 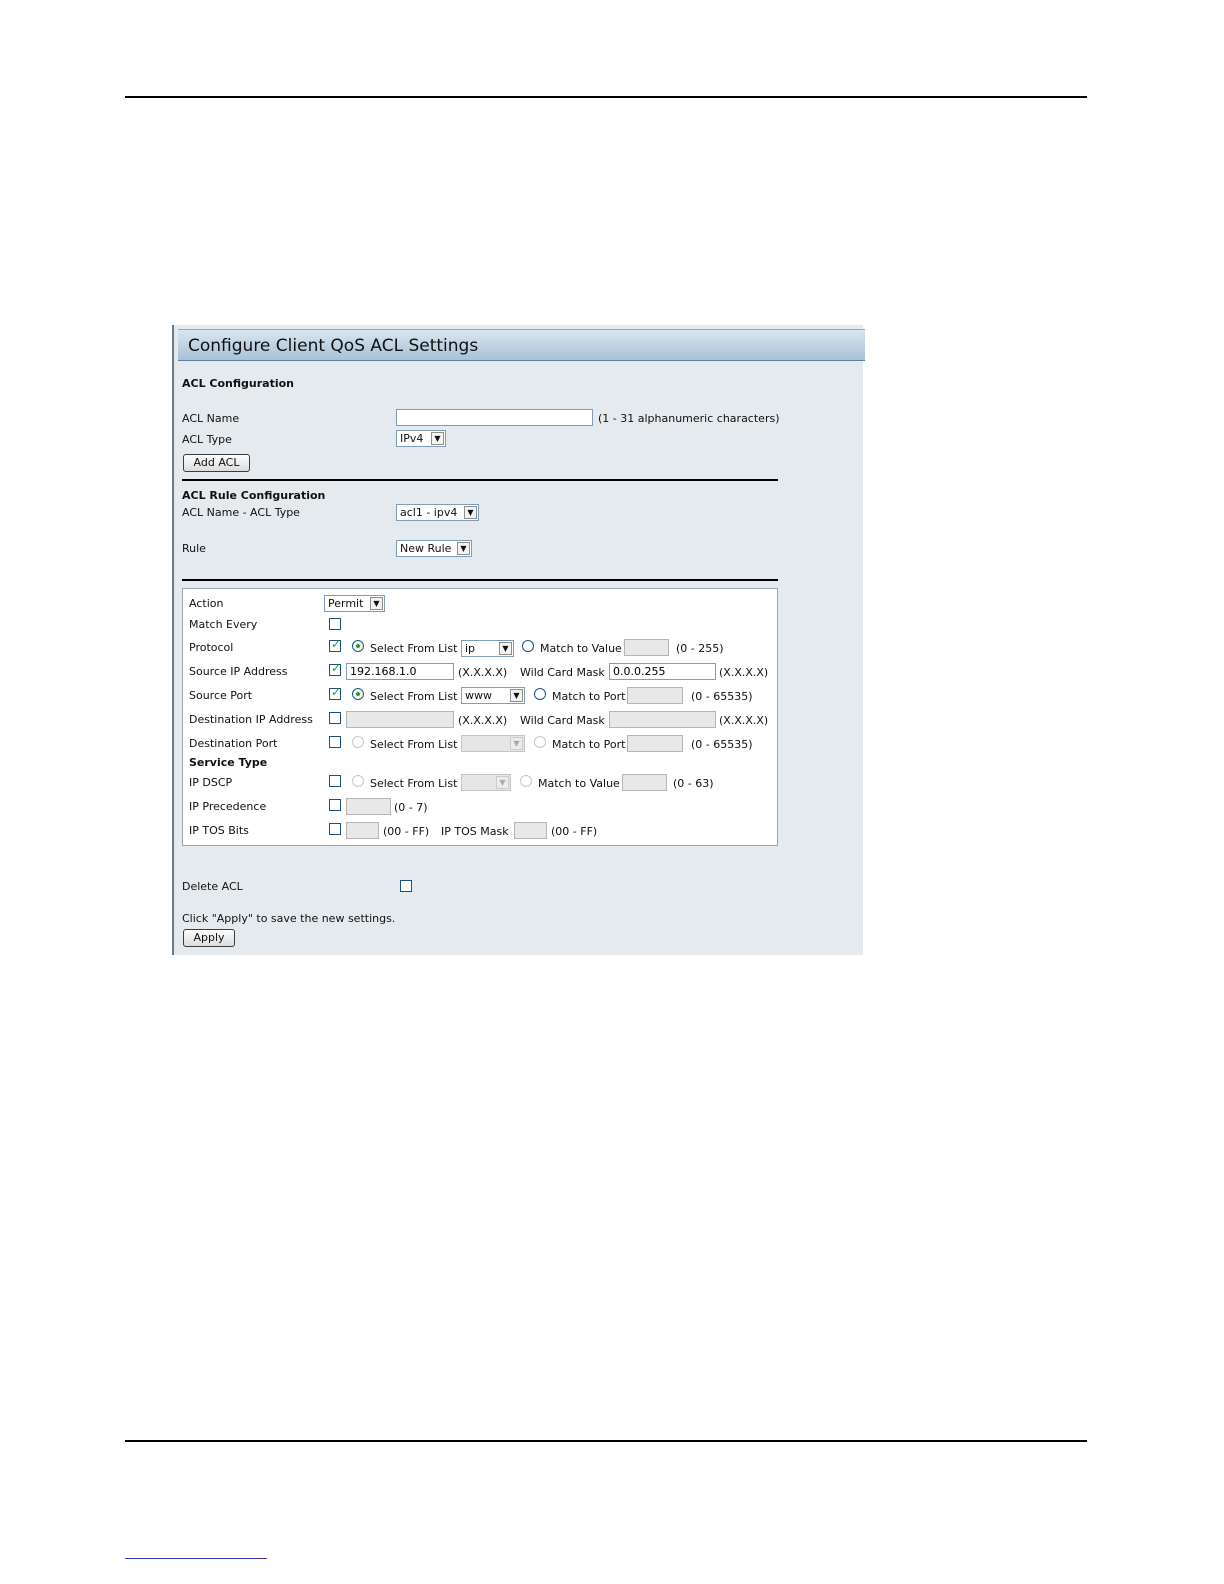 What do you see at coordinates (216, 463) in the screenshot?
I see `add-acl-button: Add ACL` at bounding box center [216, 463].